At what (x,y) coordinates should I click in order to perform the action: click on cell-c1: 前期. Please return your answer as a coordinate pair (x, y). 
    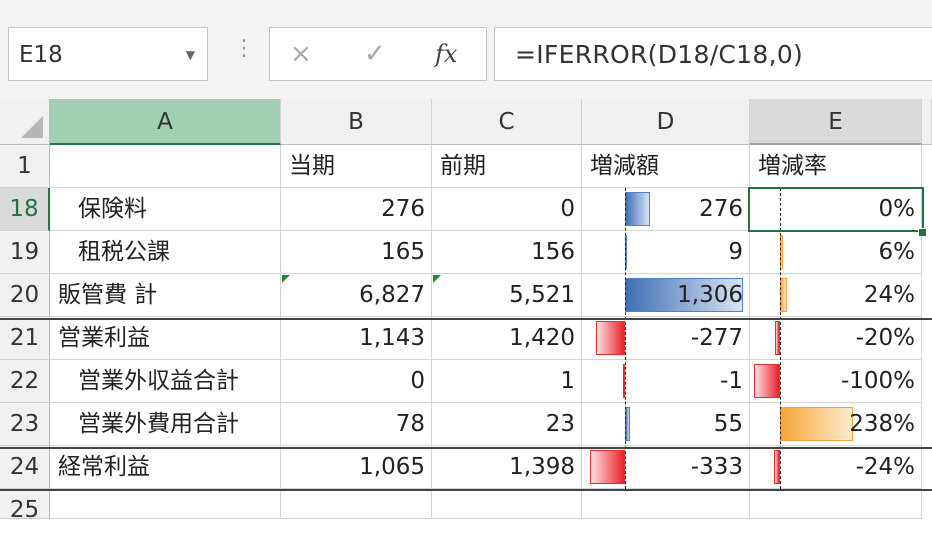
    Looking at the image, I should click on (507, 166).